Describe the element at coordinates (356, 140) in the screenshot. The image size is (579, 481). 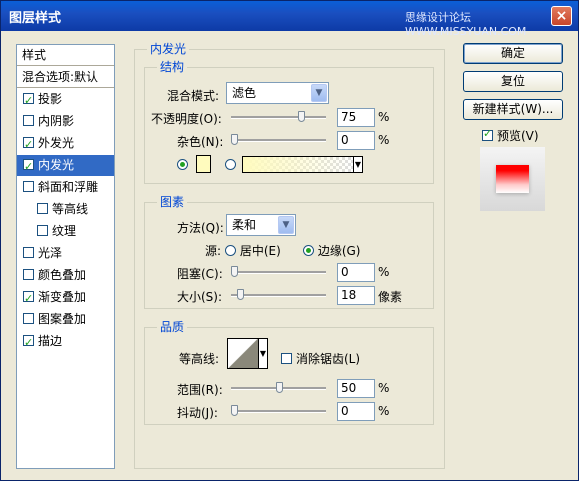
I see `noise-input: 0` at that location.